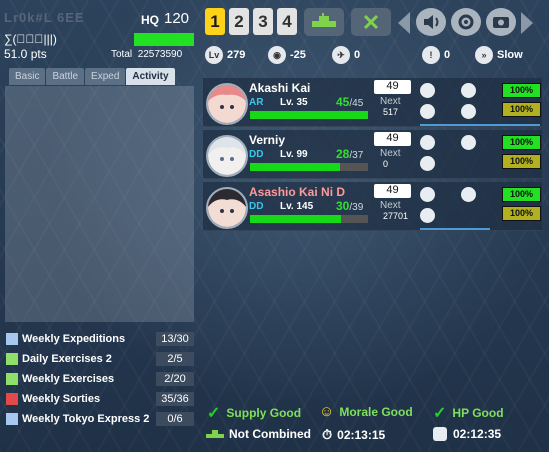 The image size is (549, 452). I want to click on quest-item: Weekly Tokyo Express 2 0/6, so click(100, 419).